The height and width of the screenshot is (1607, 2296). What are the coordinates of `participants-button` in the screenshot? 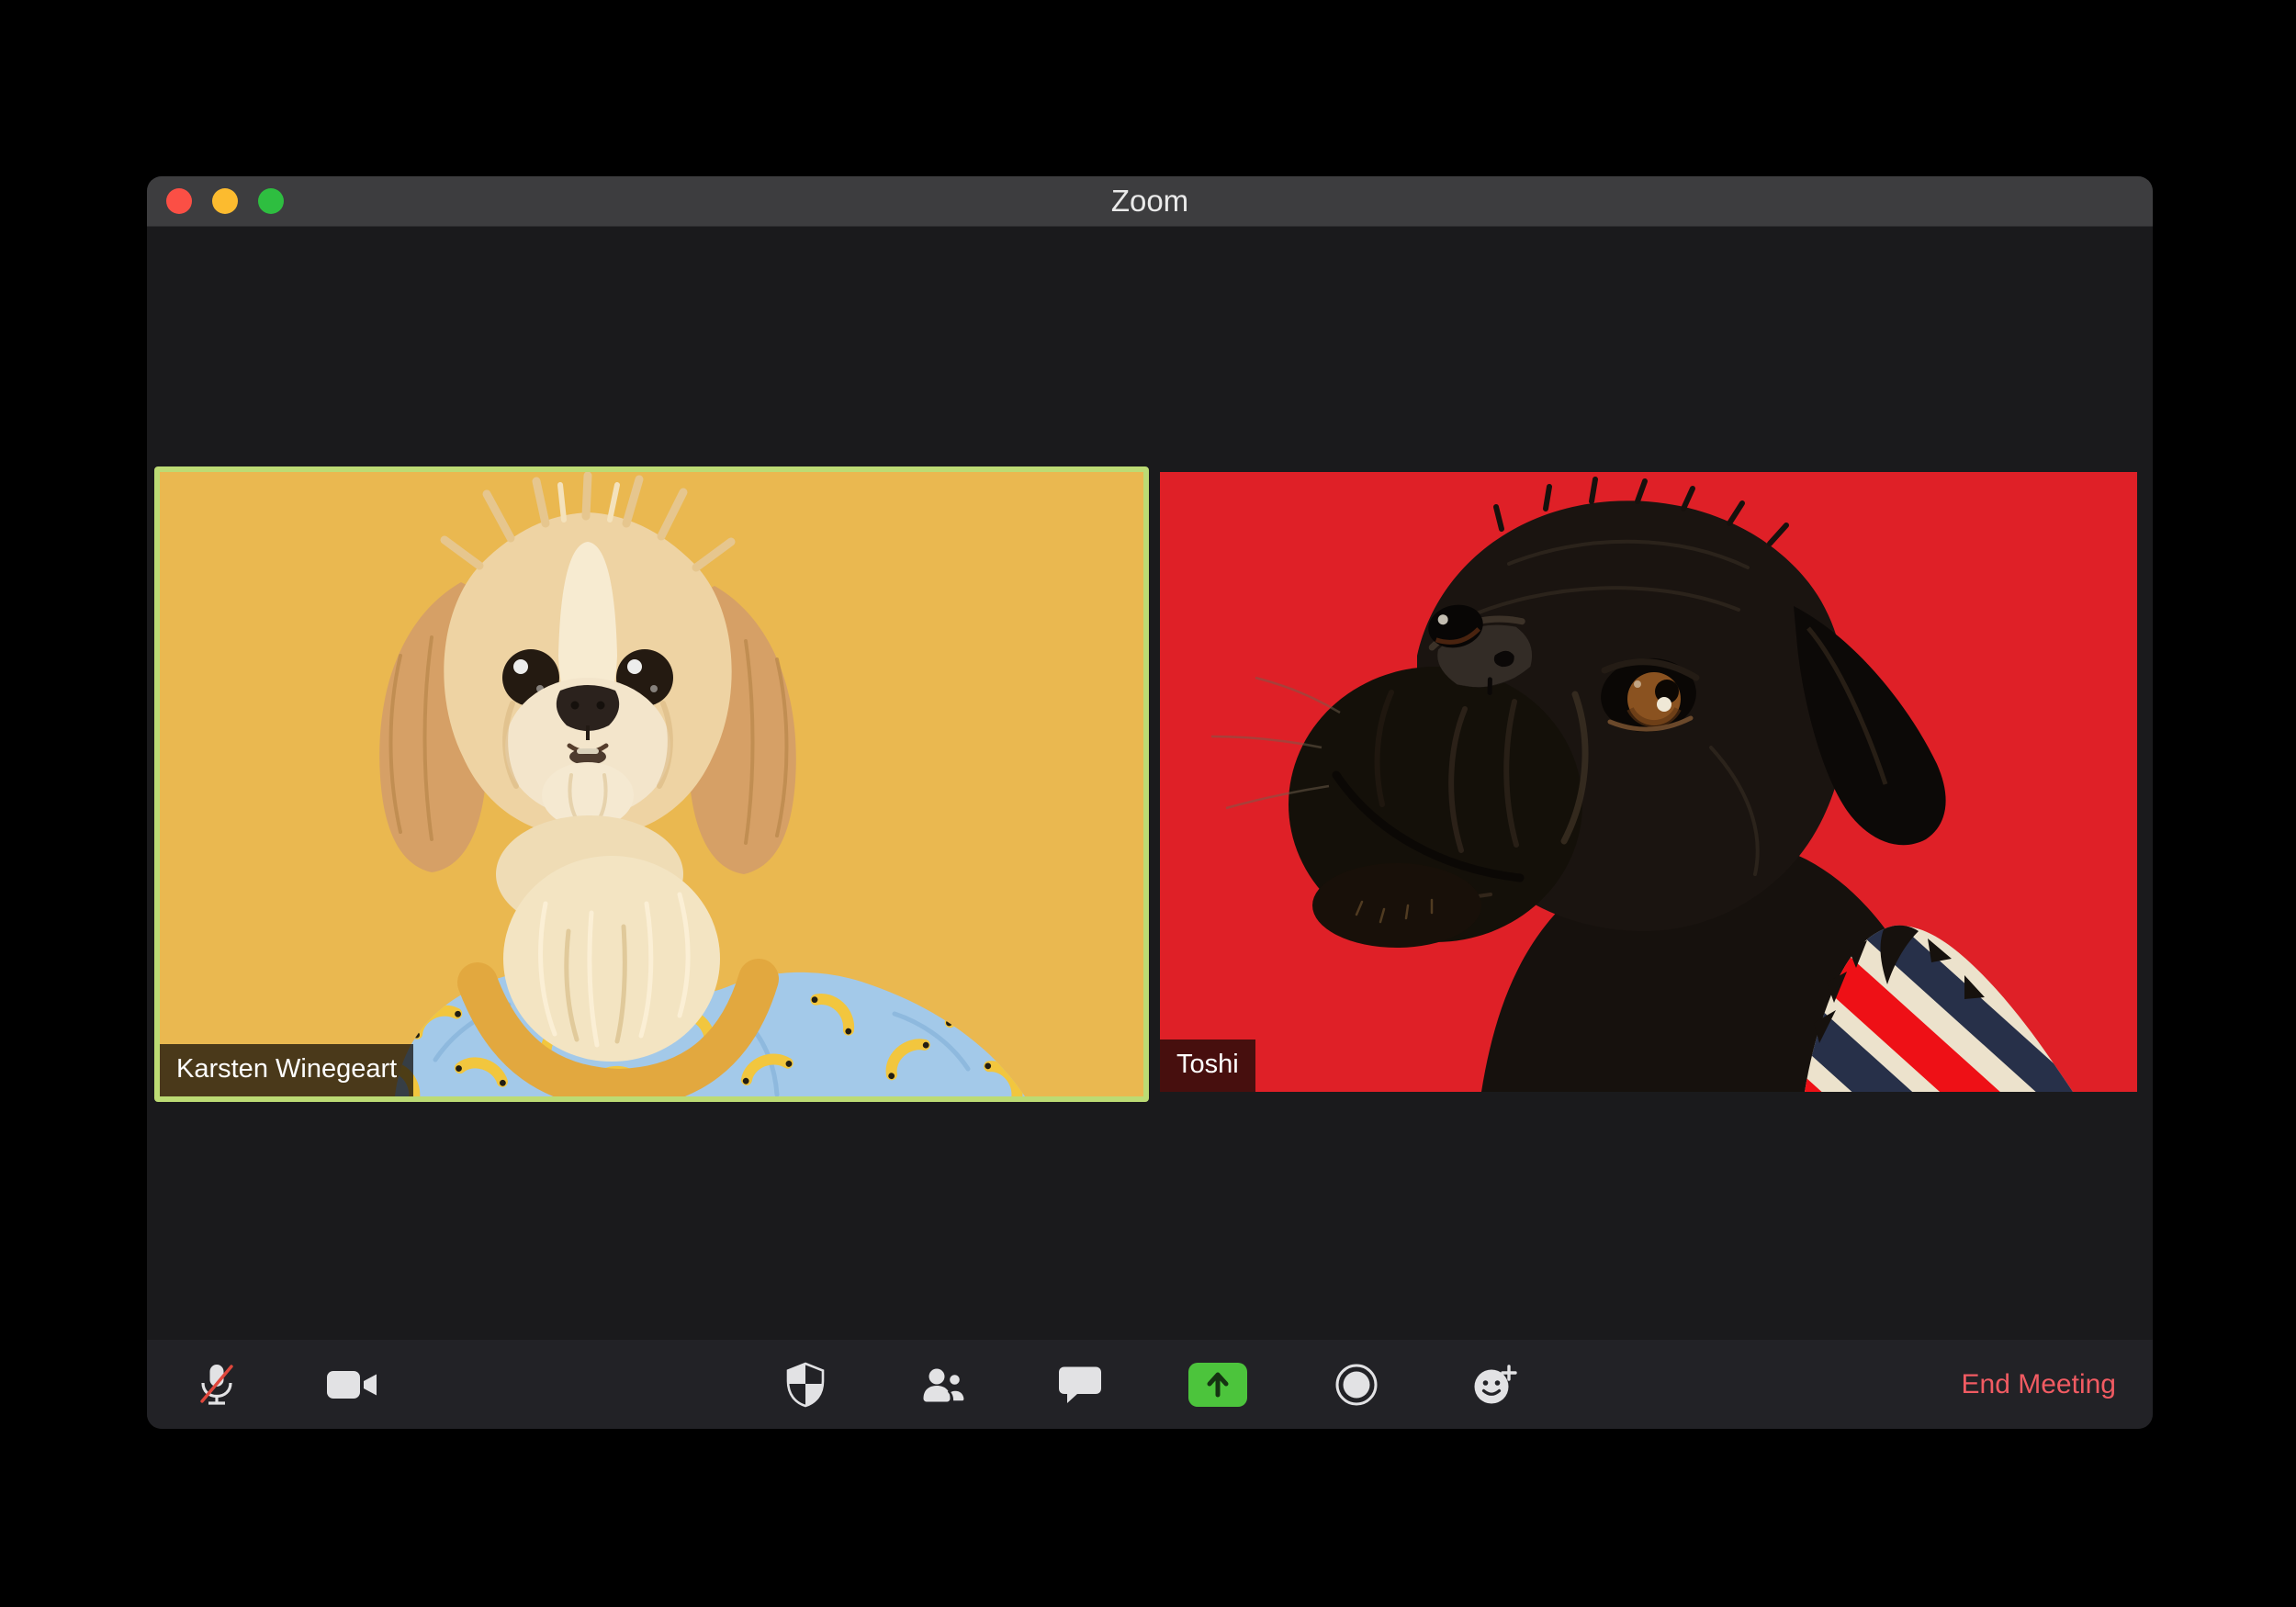 It's located at (944, 1384).